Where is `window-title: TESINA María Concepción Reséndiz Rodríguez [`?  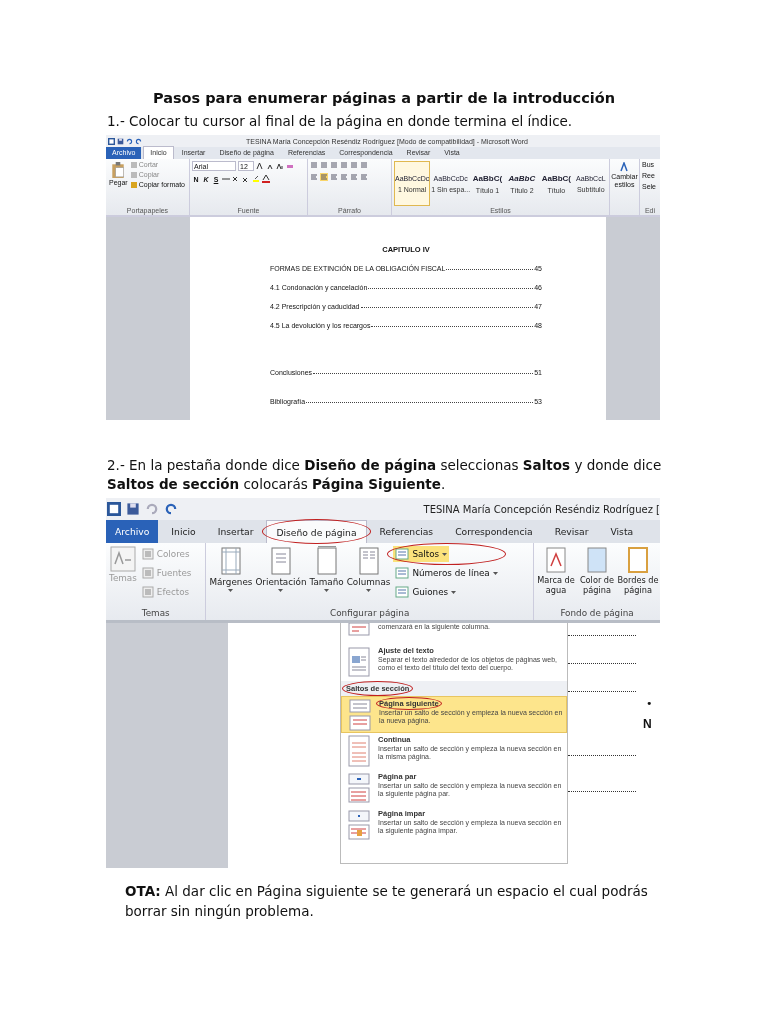 window-title: TESINA María Concepción Reséndiz Rodríguez [ is located at coordinates (541, 509).